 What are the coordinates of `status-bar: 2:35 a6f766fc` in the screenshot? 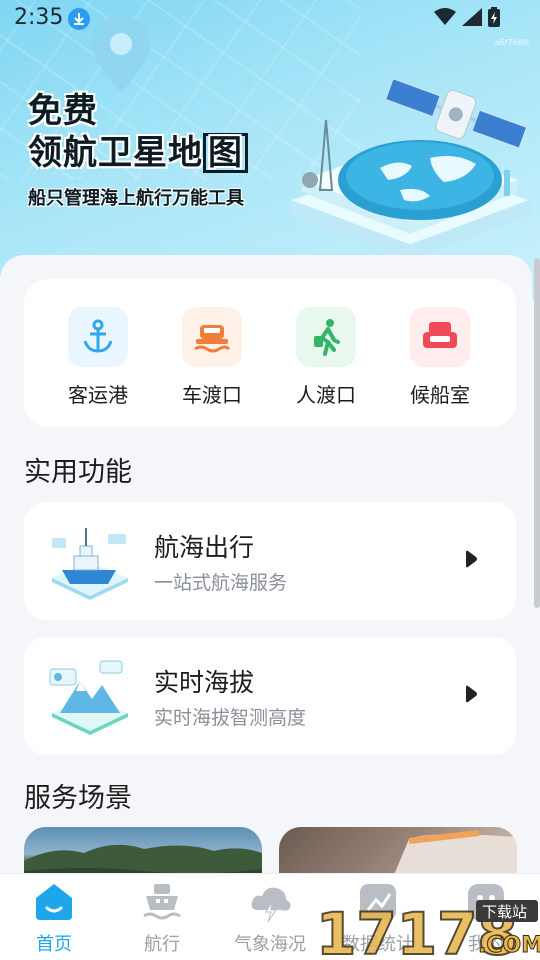 It's located at (270, 23).